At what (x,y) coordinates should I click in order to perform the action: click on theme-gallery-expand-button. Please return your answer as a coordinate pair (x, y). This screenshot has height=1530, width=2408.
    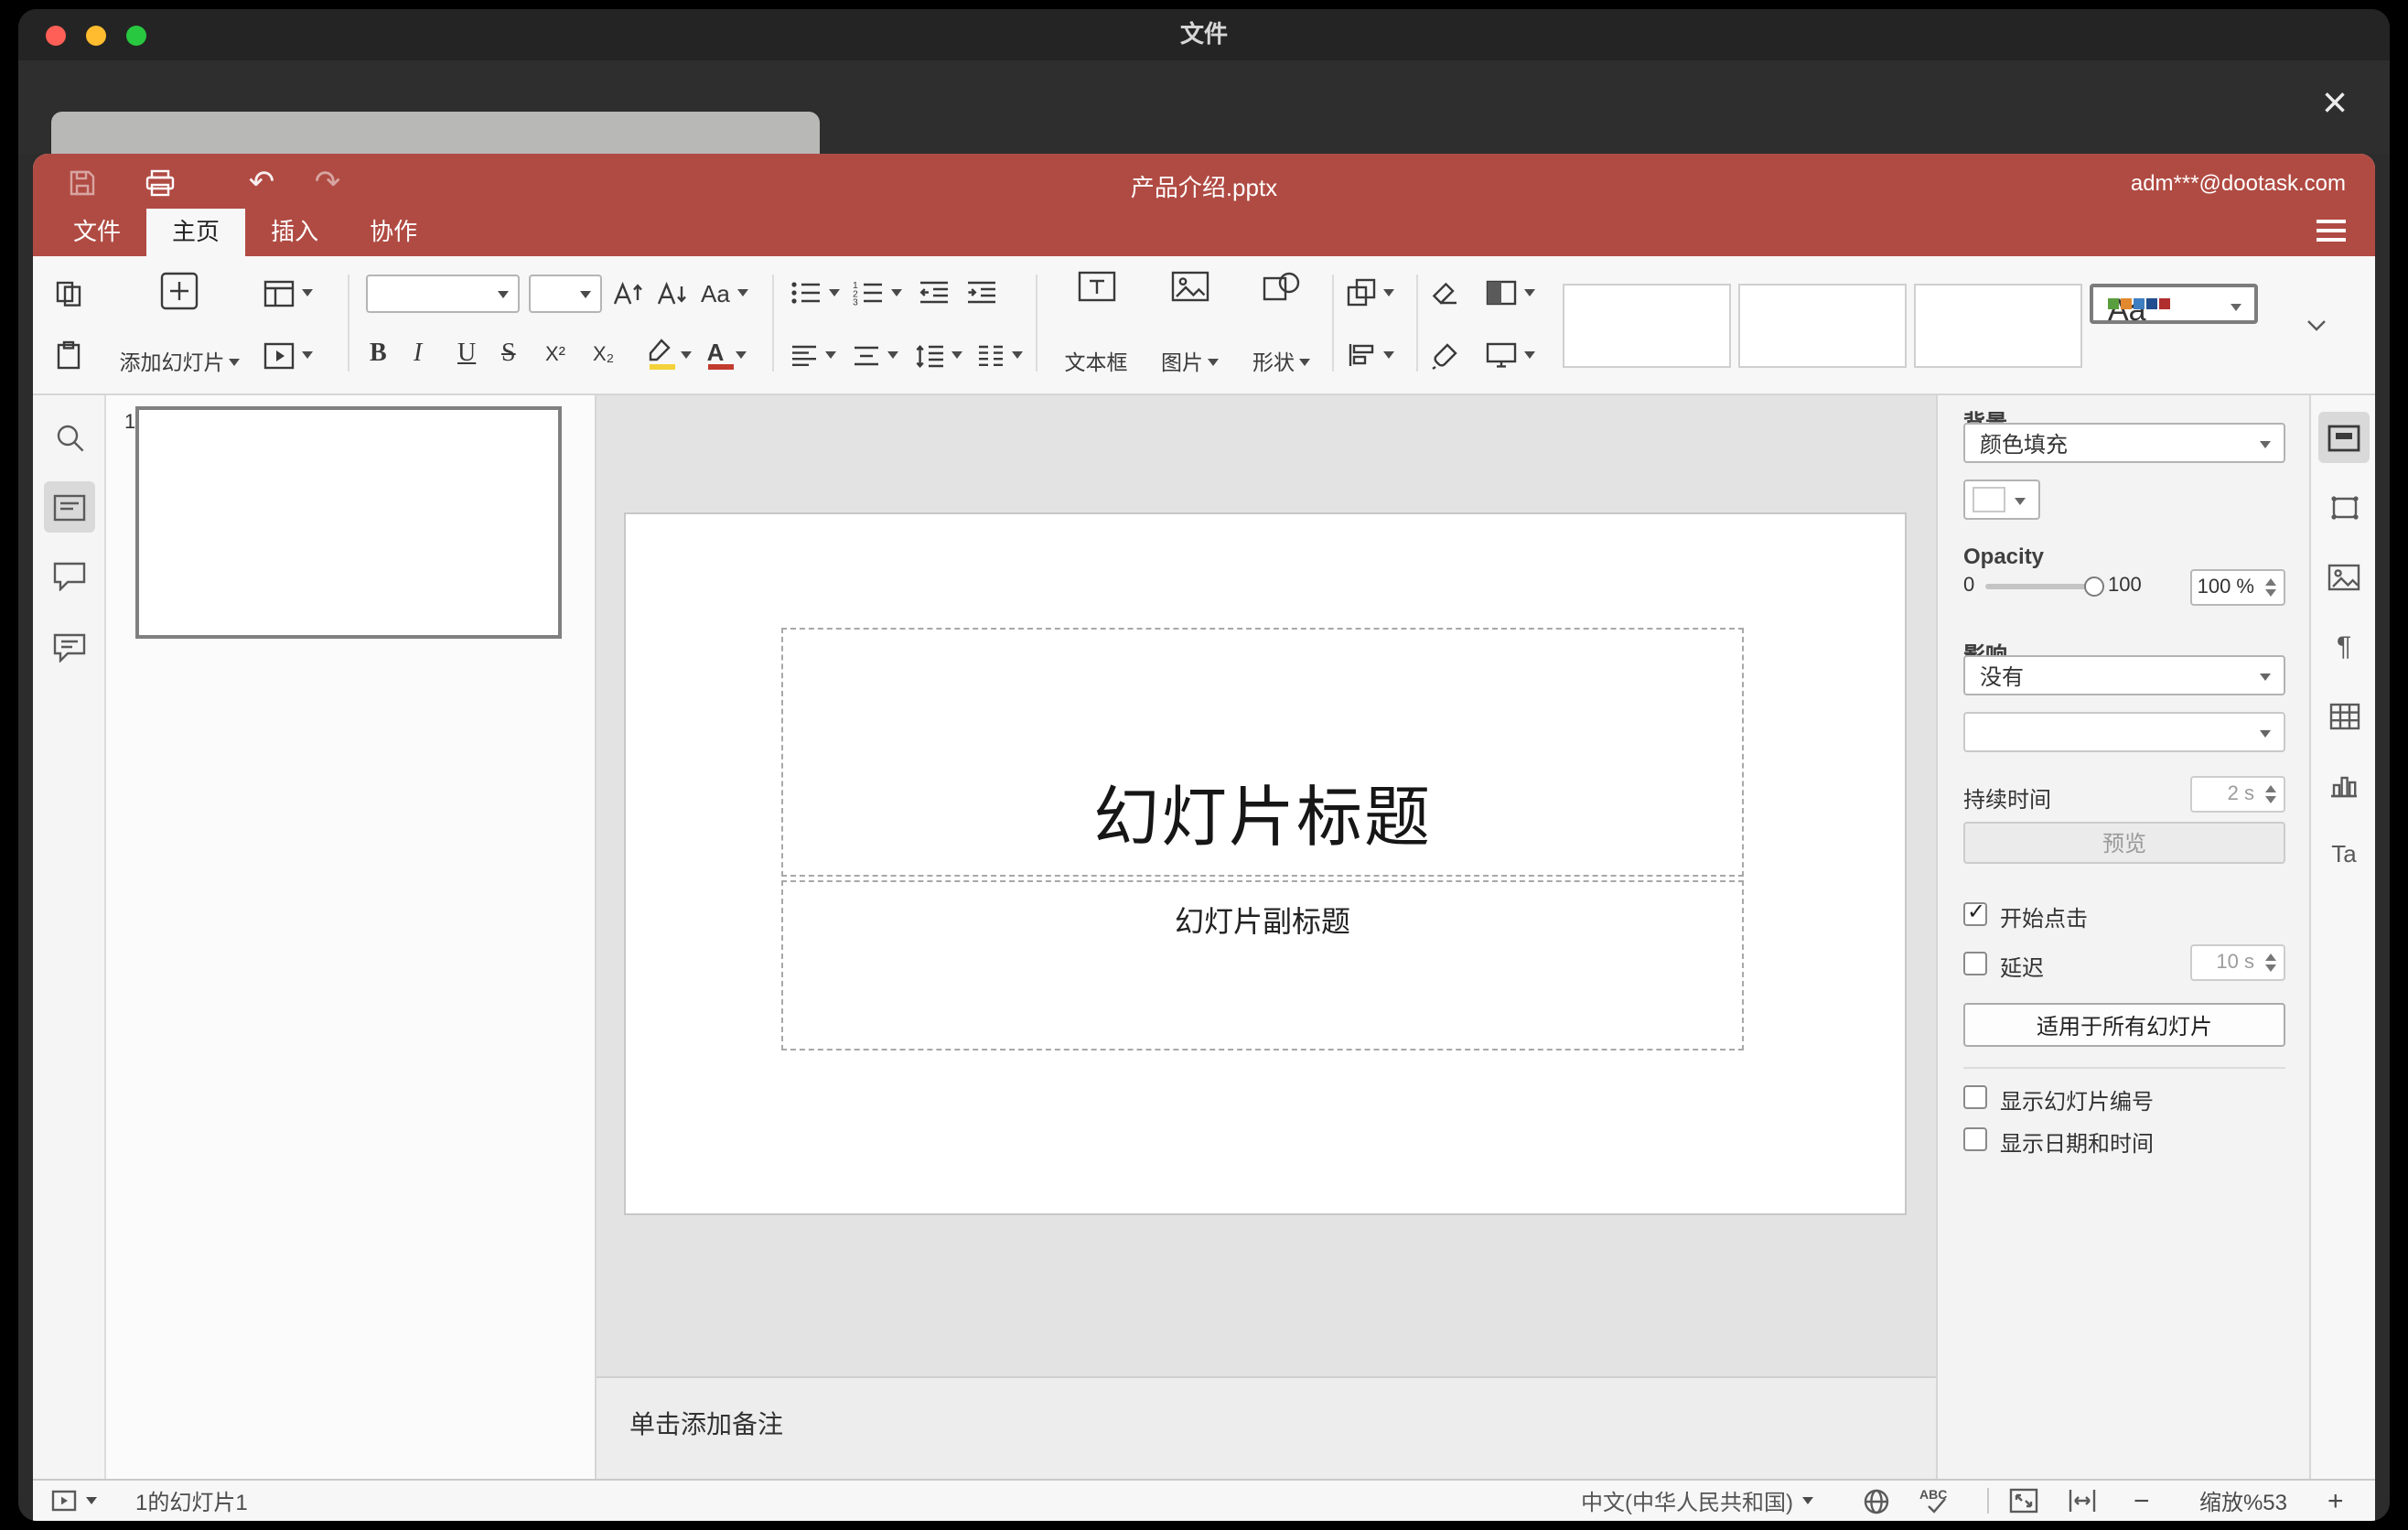
    Looking at the image, I should click on (2316, 326).